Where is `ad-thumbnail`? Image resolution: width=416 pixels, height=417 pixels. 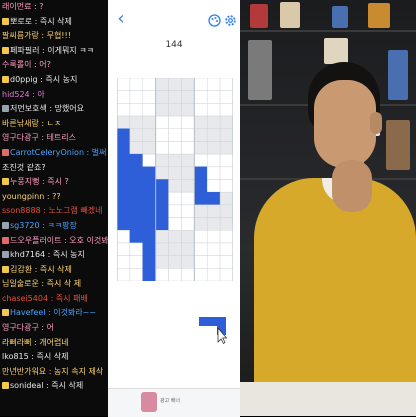 ad-thumbnail is located at coordinates (149, 402).